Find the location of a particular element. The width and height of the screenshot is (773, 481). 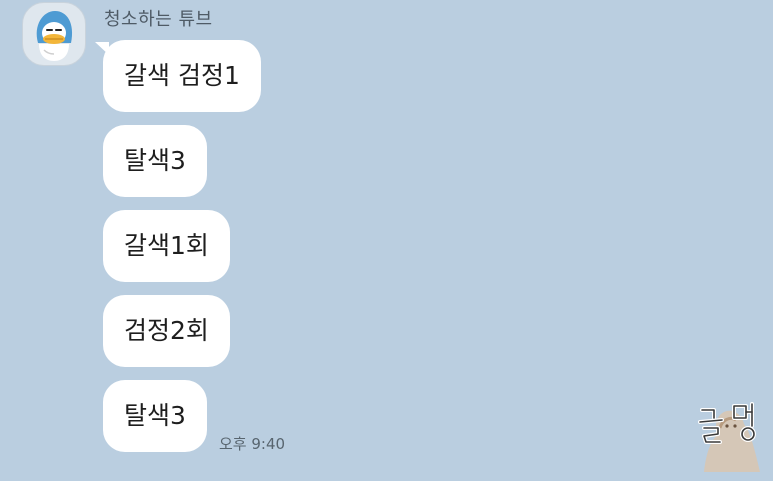

watermark-logo is located at coordinates (731, 436).